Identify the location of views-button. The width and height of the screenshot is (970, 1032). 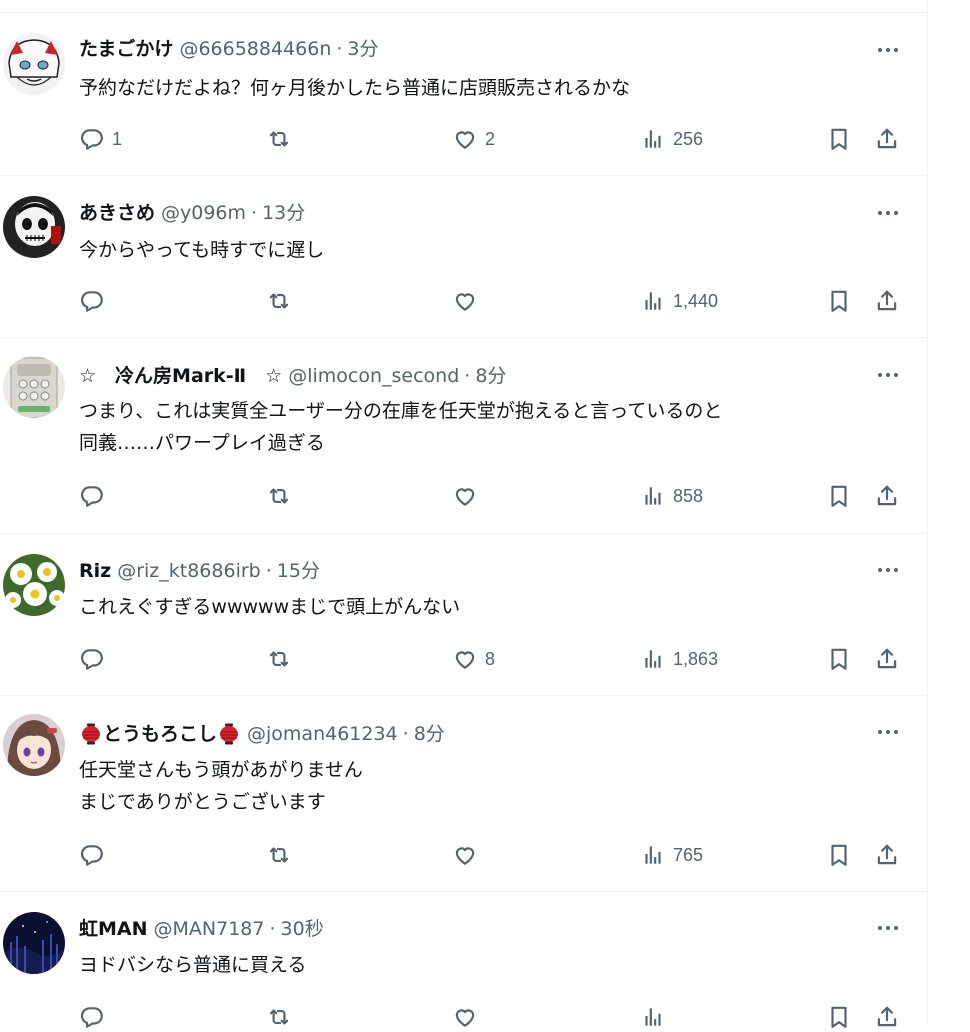
(656, 1017).